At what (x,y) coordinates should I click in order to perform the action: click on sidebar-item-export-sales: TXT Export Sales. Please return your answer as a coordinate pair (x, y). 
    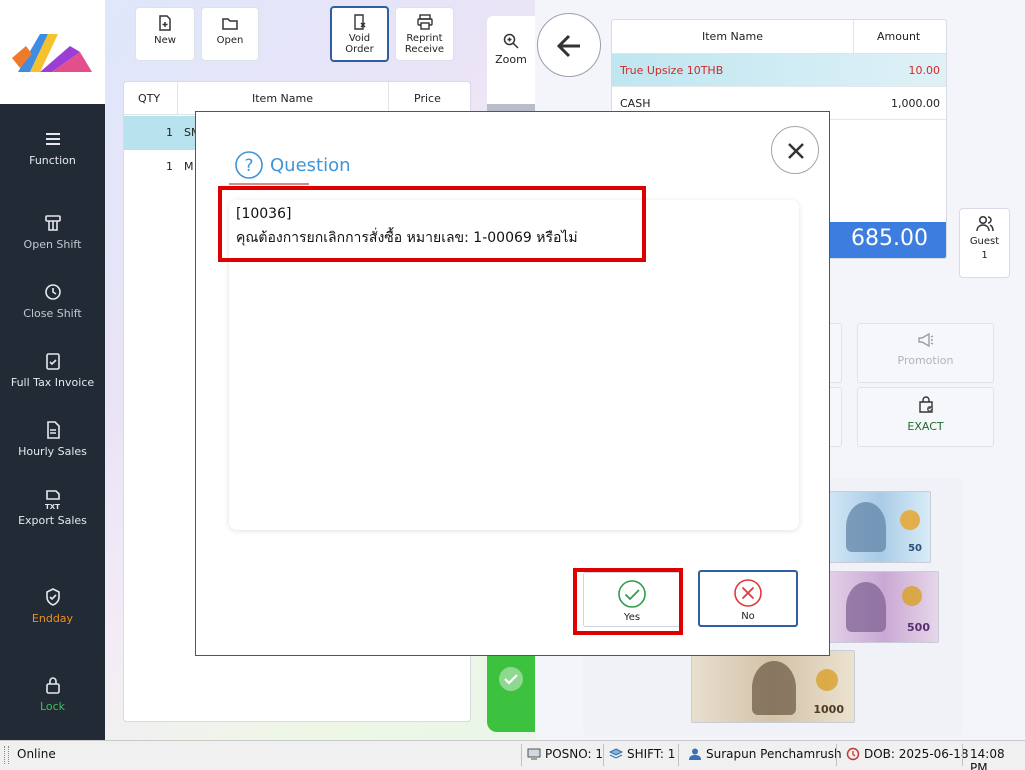
    Looking at the image, I should click on (52, 507).